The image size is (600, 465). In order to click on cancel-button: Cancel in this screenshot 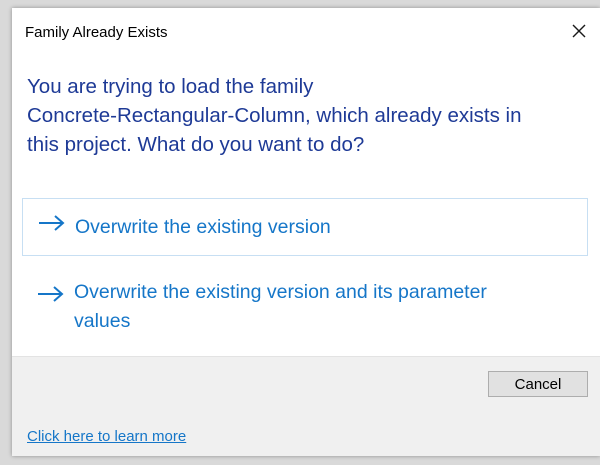, I will do `click(538, 384)`.